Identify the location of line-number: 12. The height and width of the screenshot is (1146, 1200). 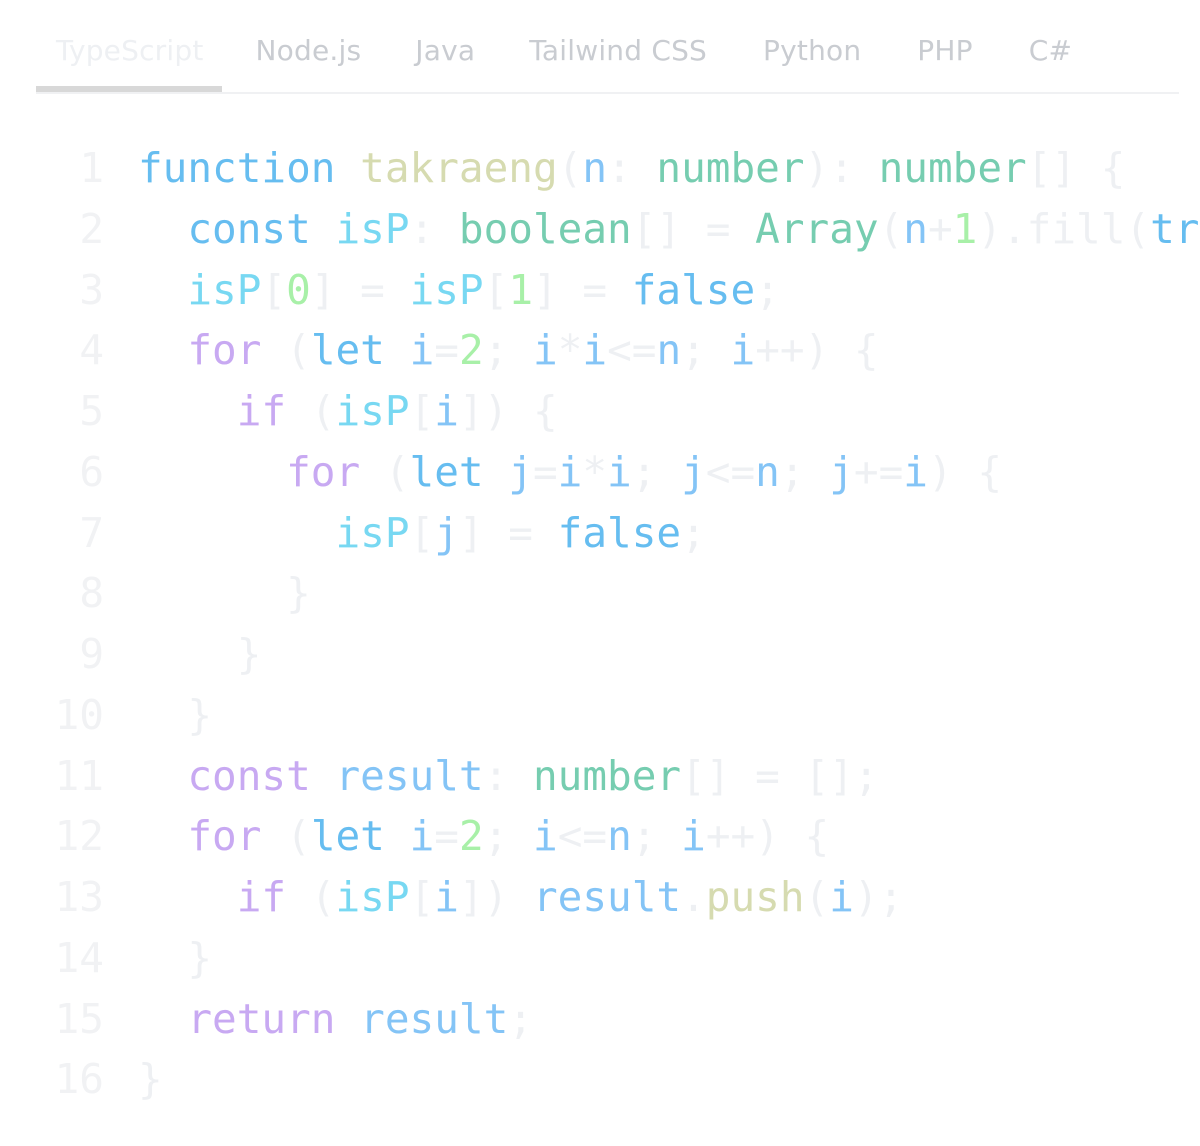
(79, 836).